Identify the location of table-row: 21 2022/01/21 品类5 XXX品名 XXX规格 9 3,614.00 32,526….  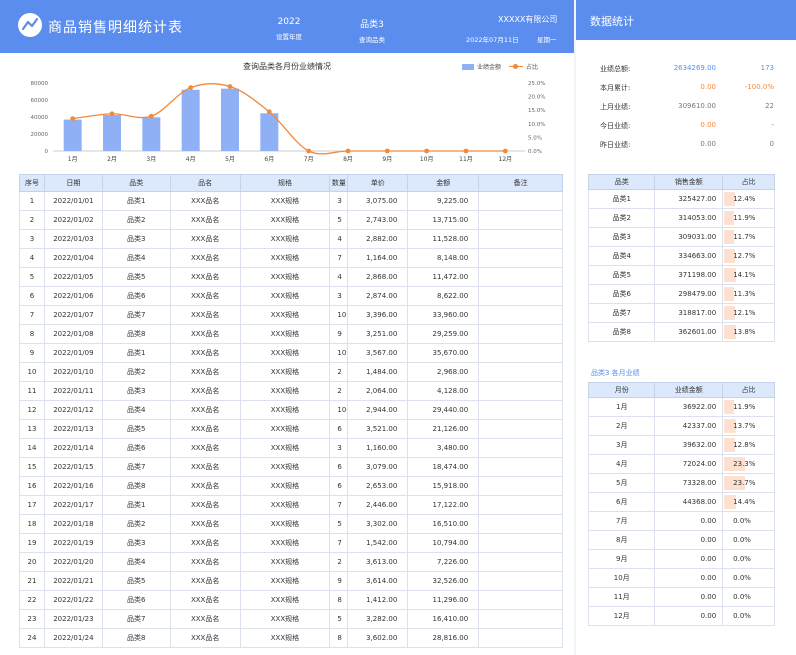
(291, 581).